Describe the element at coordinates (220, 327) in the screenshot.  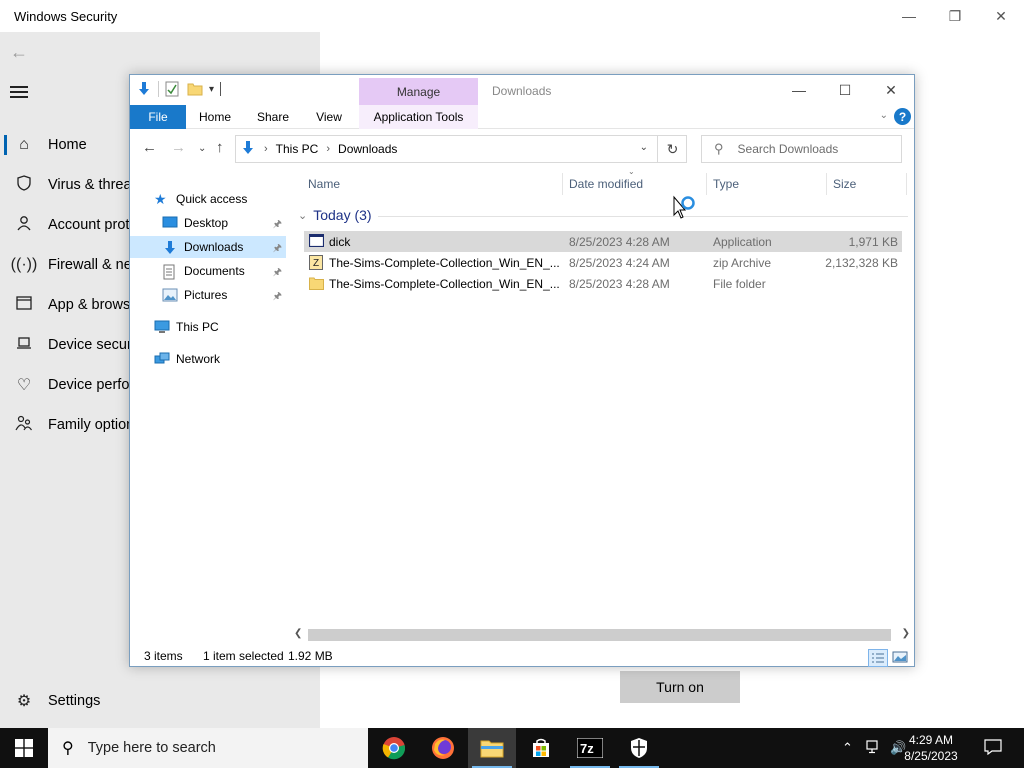
I see `nav-this-pc: This PC` at that location.